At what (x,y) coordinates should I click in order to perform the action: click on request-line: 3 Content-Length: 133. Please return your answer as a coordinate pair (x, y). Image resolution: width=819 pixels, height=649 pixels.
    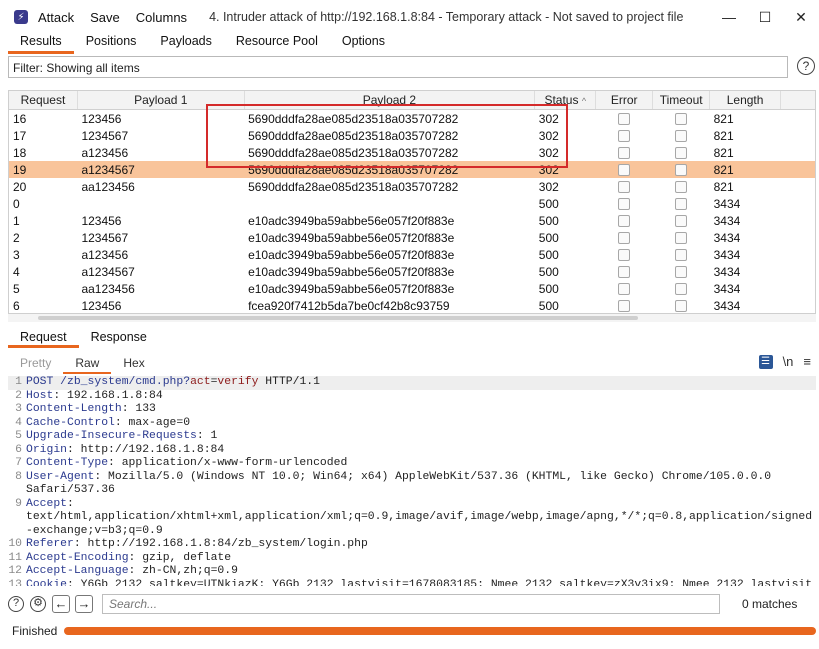
    Looking at the image, I should click on (412, 410).